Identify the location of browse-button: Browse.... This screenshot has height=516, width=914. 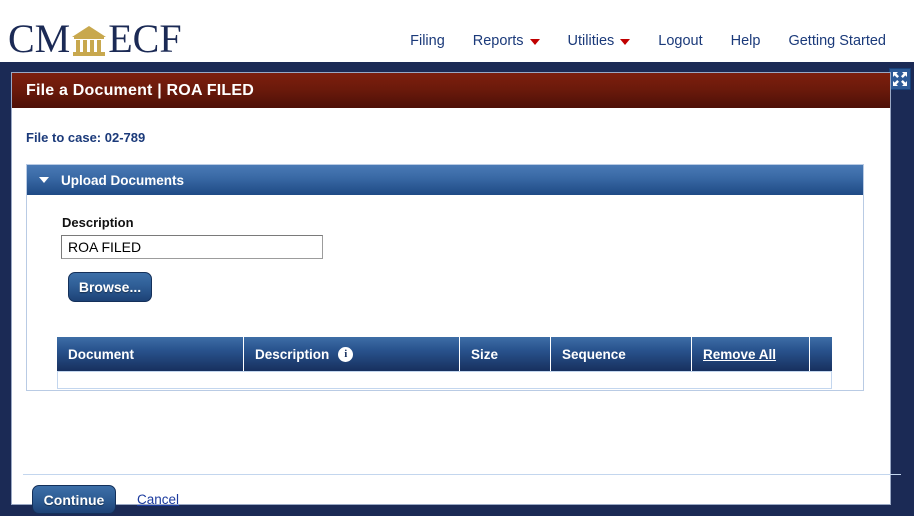
(110, 287).